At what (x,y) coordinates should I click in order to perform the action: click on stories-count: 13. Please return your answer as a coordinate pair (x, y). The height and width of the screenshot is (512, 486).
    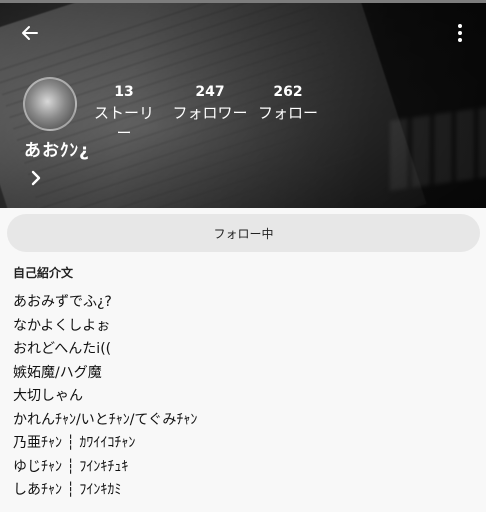
    Looking at the image, I should click on (124, 92).